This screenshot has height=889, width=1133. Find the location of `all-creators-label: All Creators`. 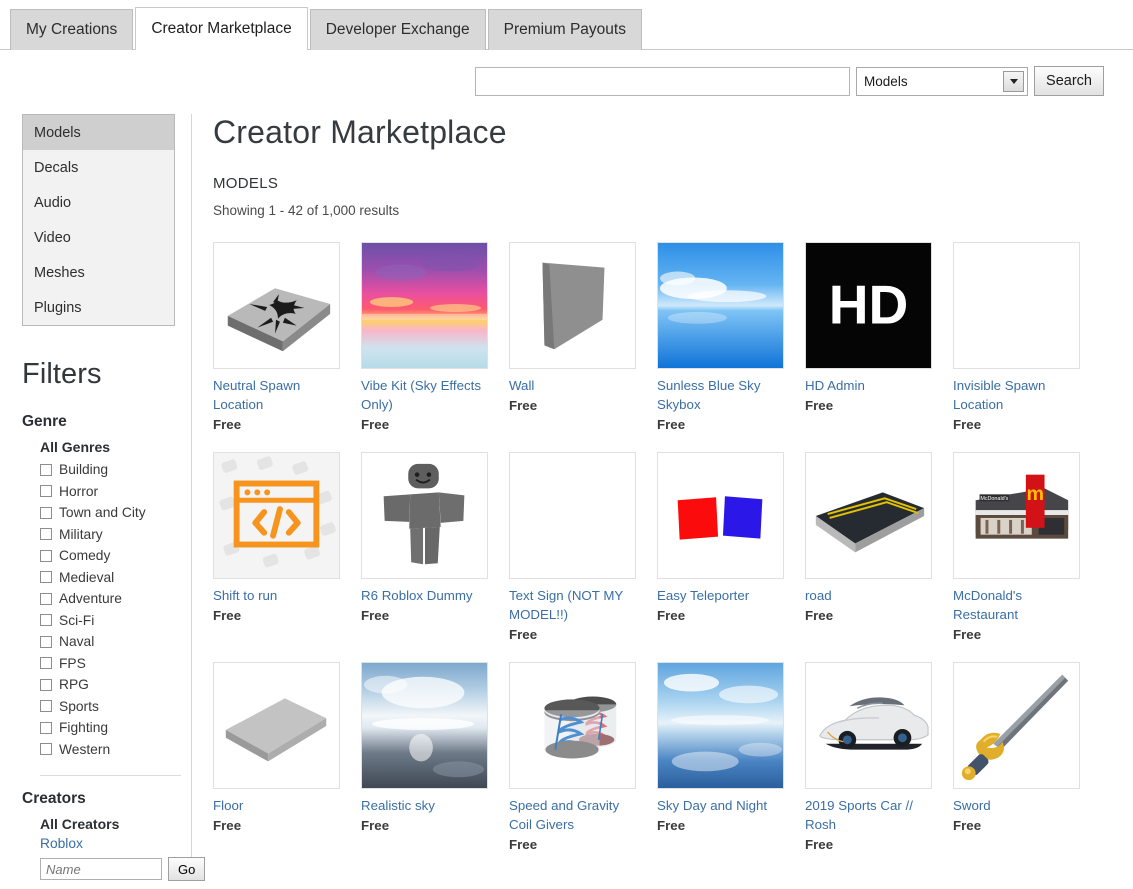

all-creators-label: All Creators is located at coordinates (101, 824).